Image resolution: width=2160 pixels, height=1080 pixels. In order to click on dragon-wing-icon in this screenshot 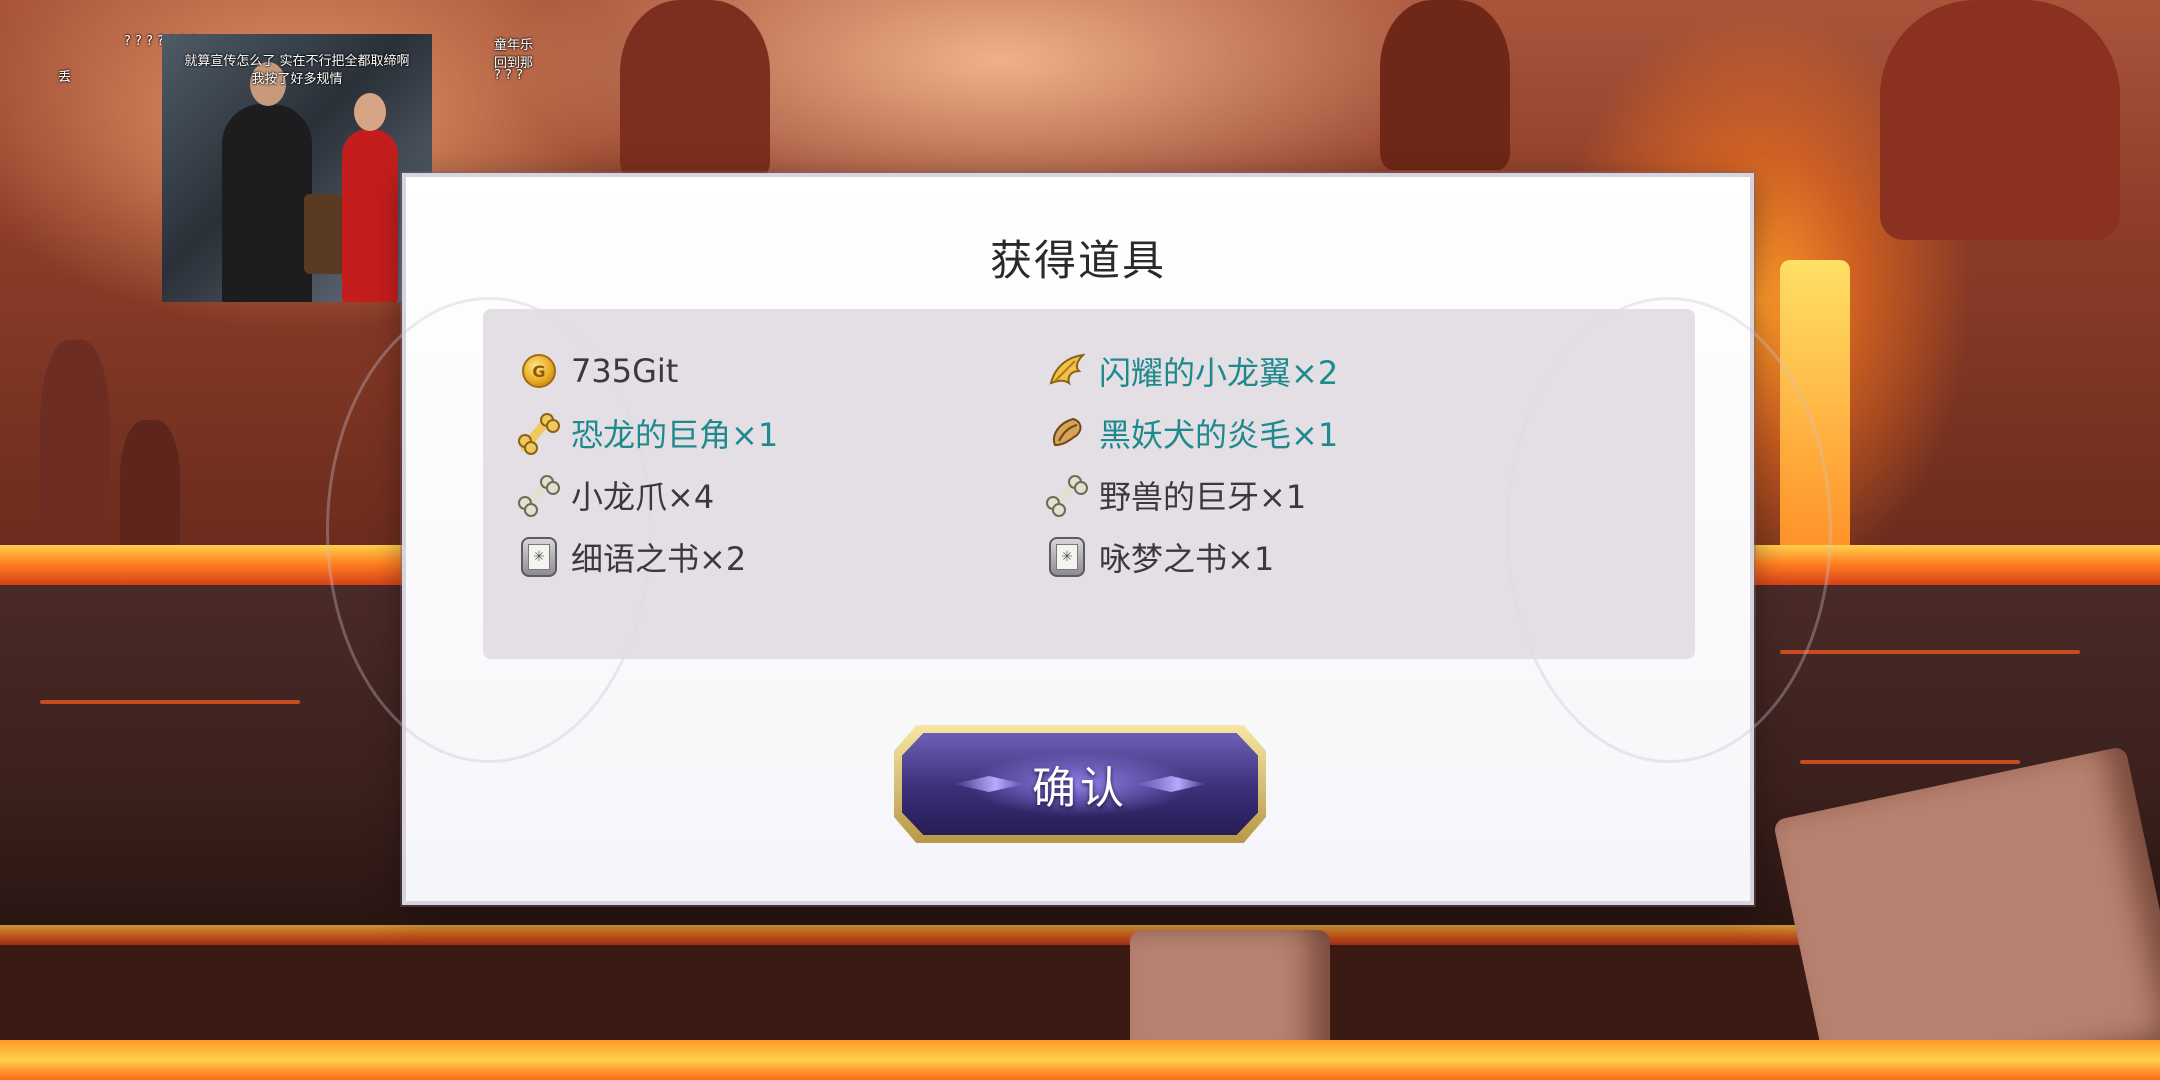, I will do `click(1067, 371)`.